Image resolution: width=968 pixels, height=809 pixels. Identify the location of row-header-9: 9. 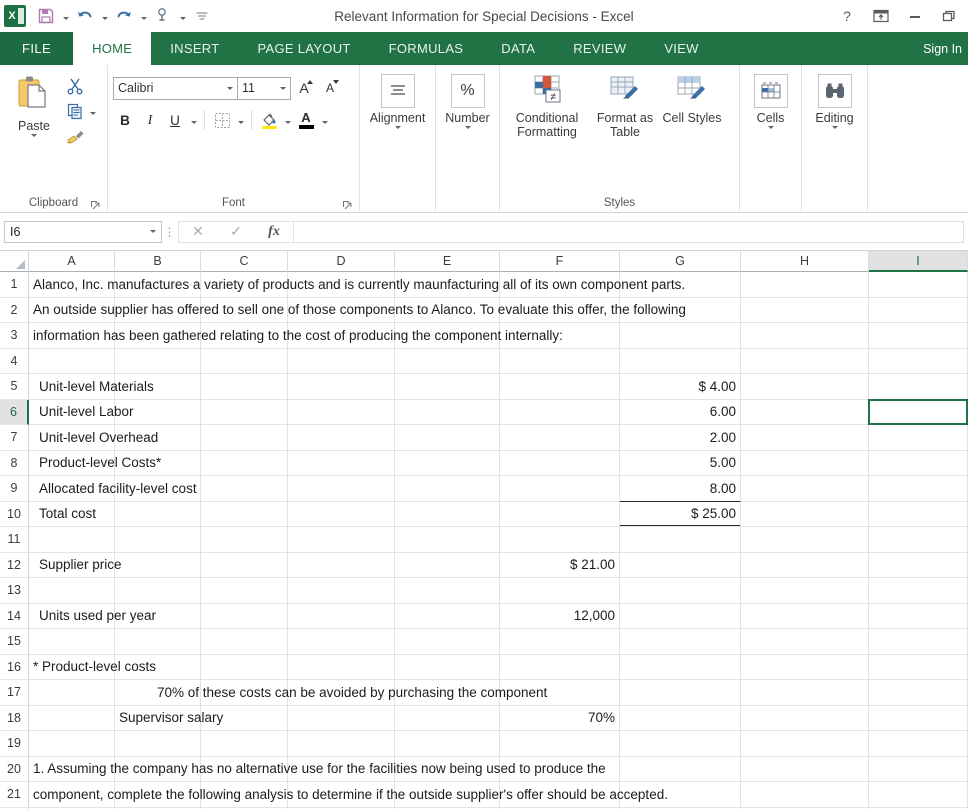
(14, 489).